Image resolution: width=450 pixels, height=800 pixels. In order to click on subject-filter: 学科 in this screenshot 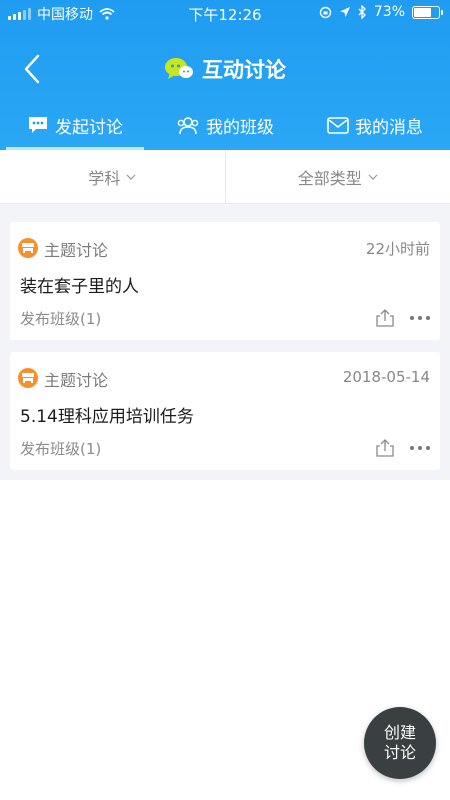, I will do `click(112, 176)`.